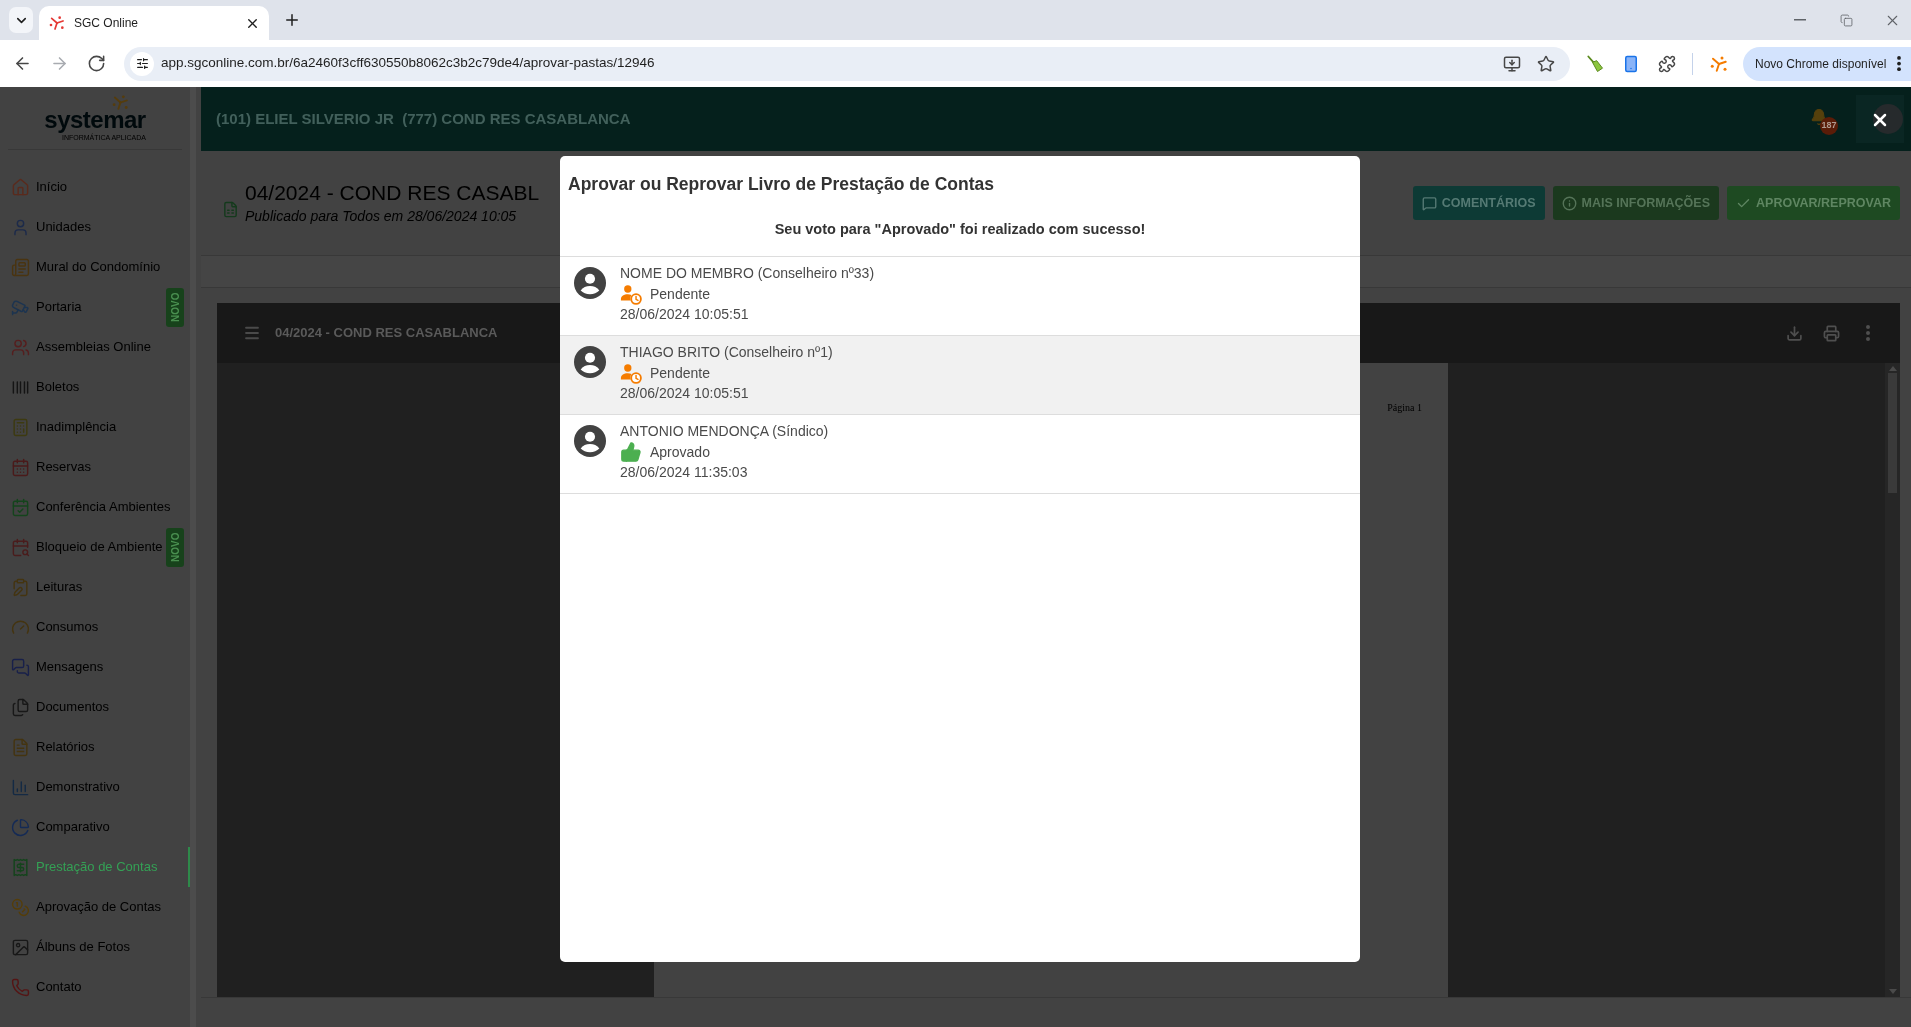 This screenshot has width=1911, height=1027. Describe the element at coordinates (20, 427) in the screenshot. I see `calculator-icon` at that location.